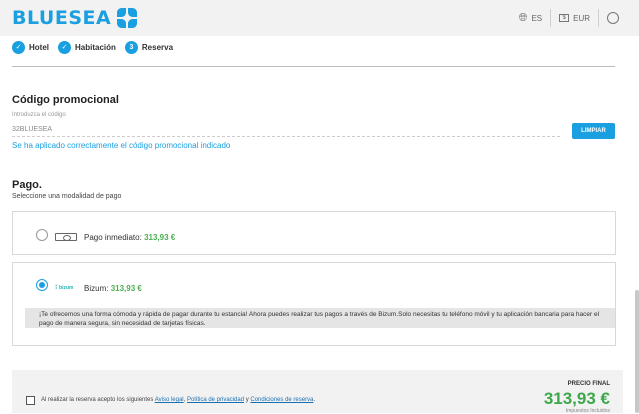 The image size is (639, 414). I want to click on user-icon, so click(613, 18).